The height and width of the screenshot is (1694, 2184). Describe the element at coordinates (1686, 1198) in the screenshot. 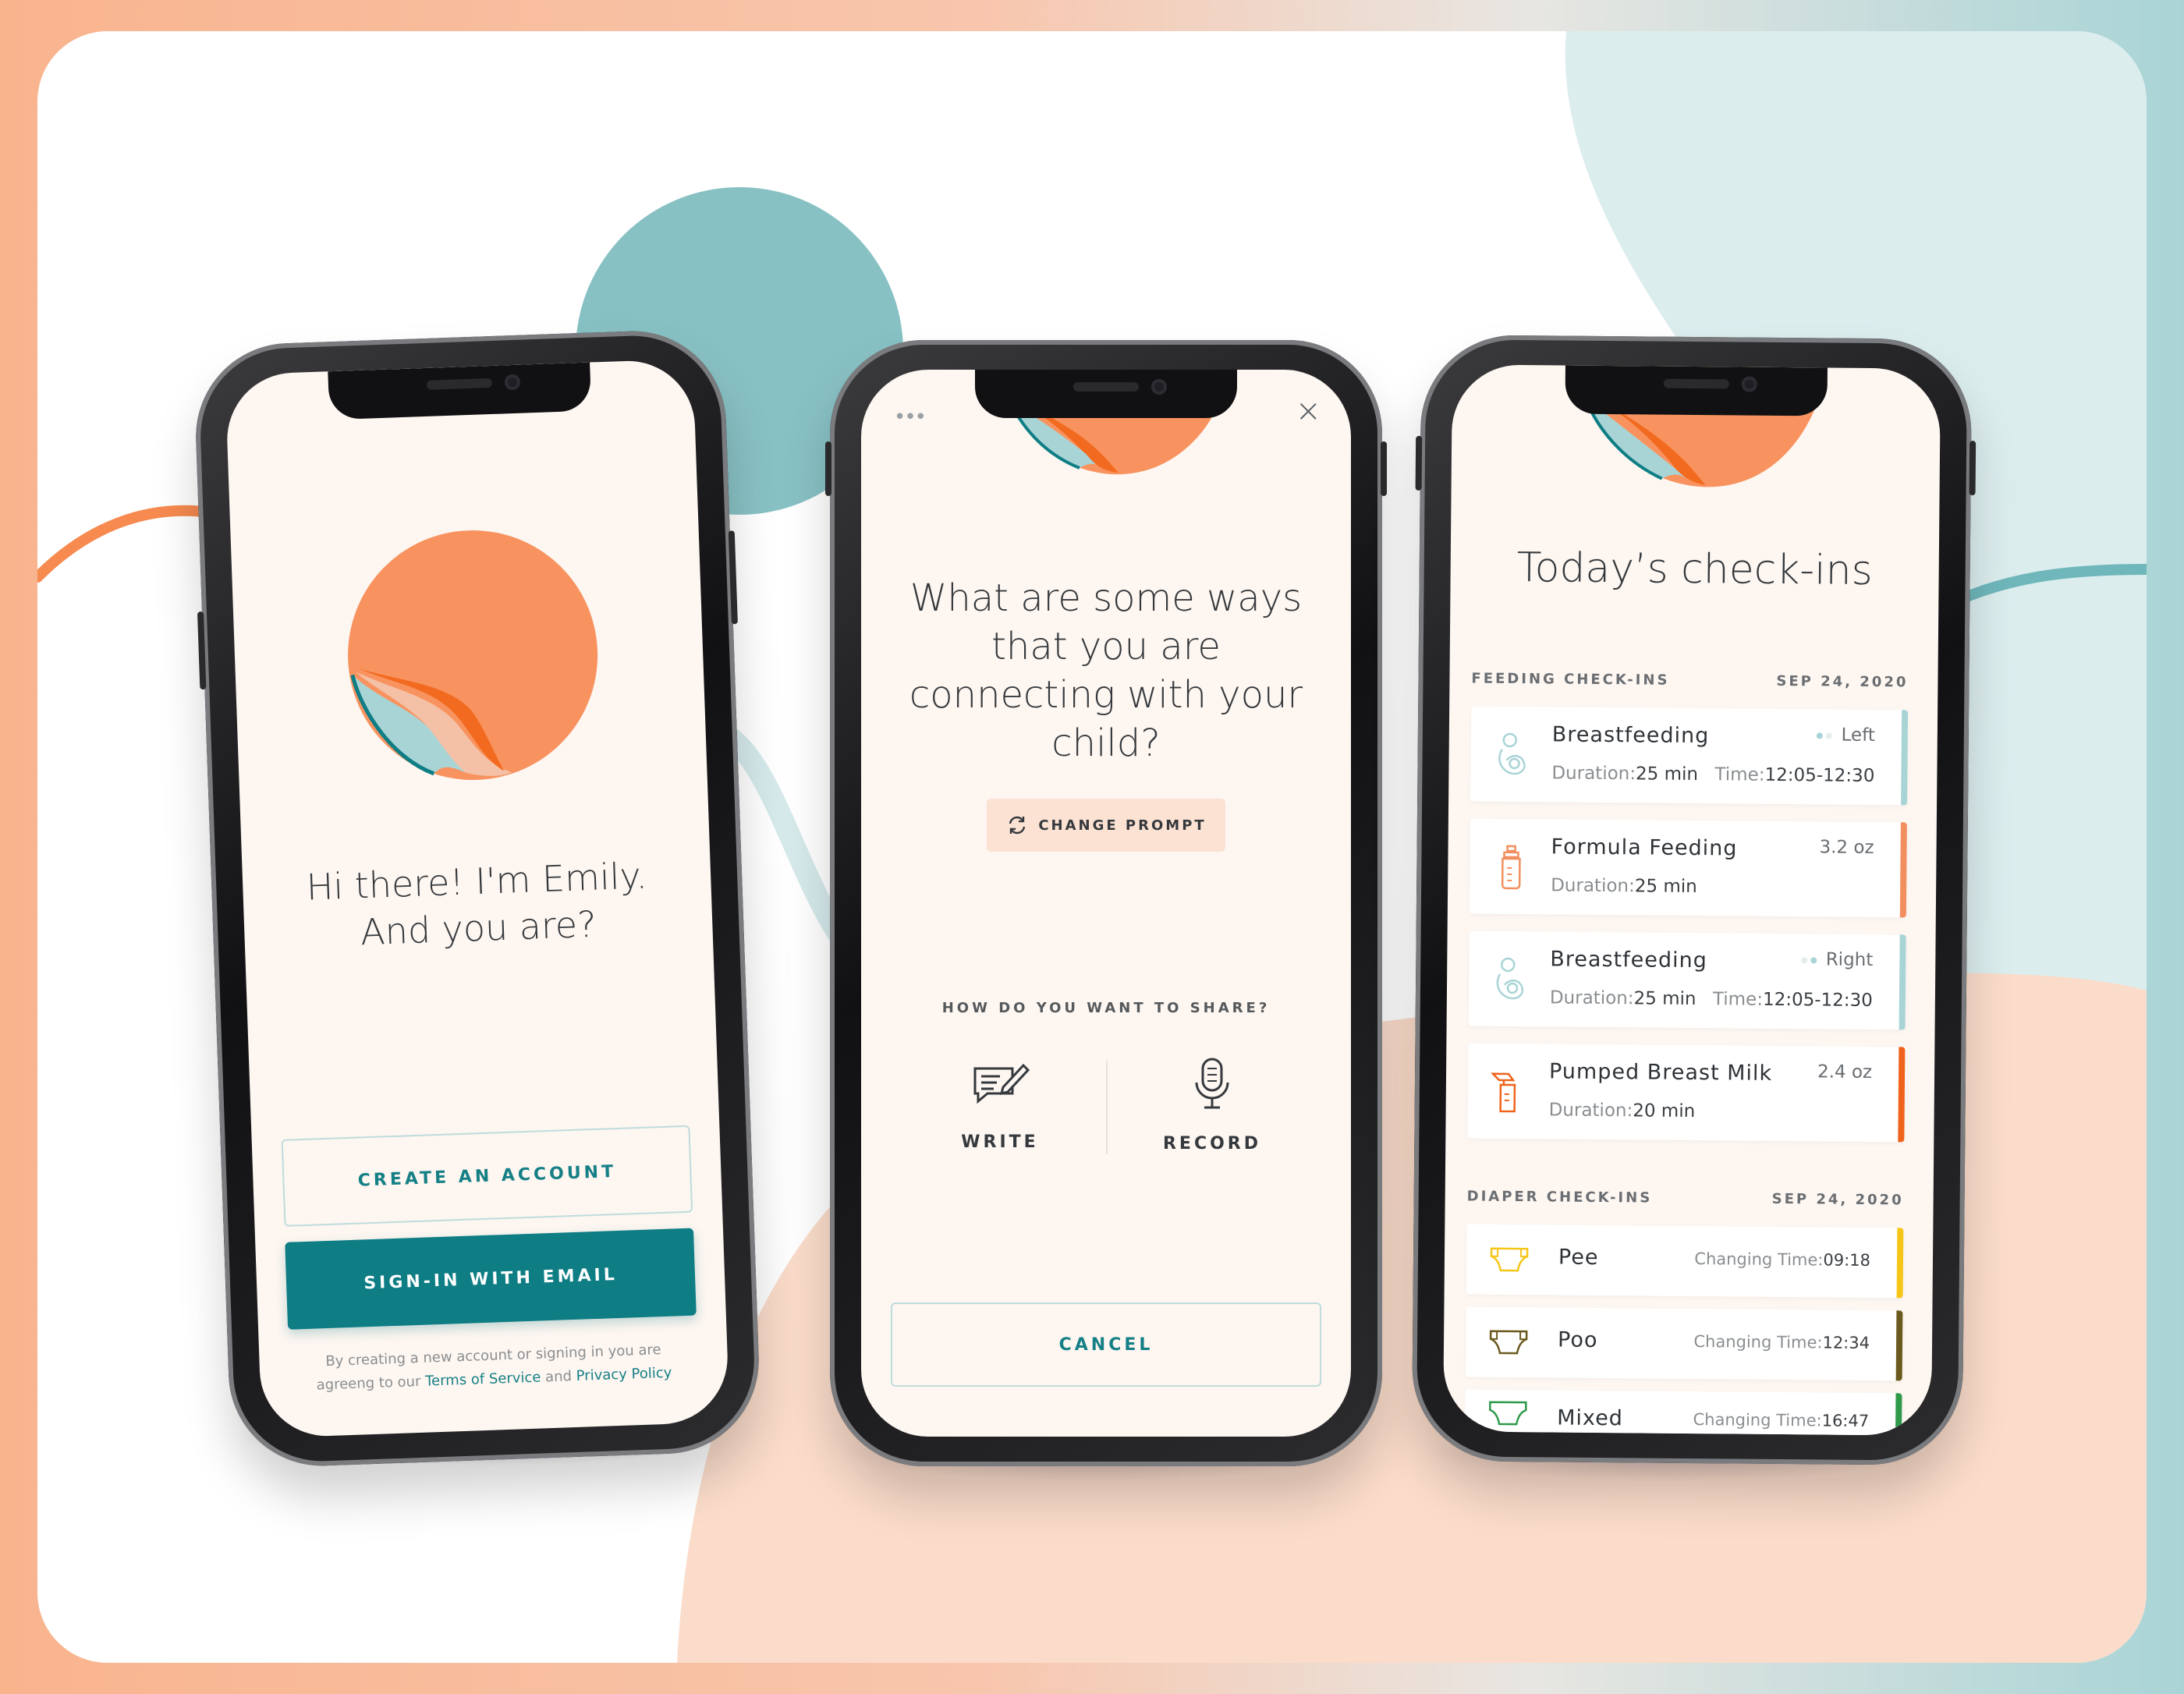

I see `diaper-section-header: DIAPER CHECK-INS SEP 24, 2020` at that location.